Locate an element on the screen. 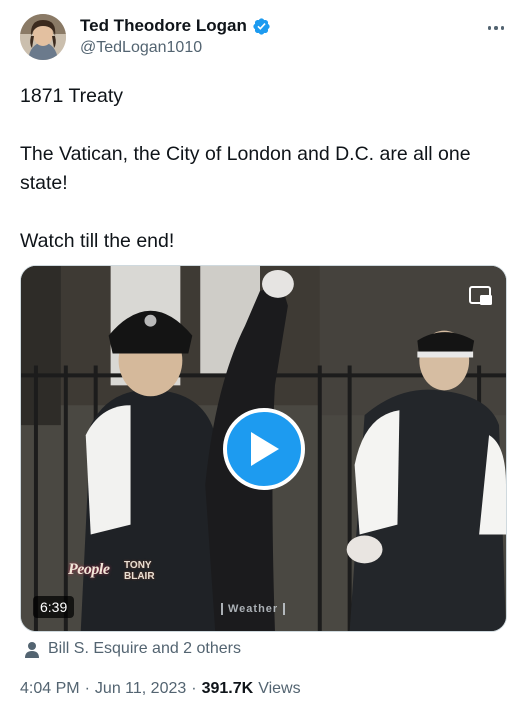 This screenshot has width=527, height=720. overlay-logo: People is located at coordinates (89, 569).